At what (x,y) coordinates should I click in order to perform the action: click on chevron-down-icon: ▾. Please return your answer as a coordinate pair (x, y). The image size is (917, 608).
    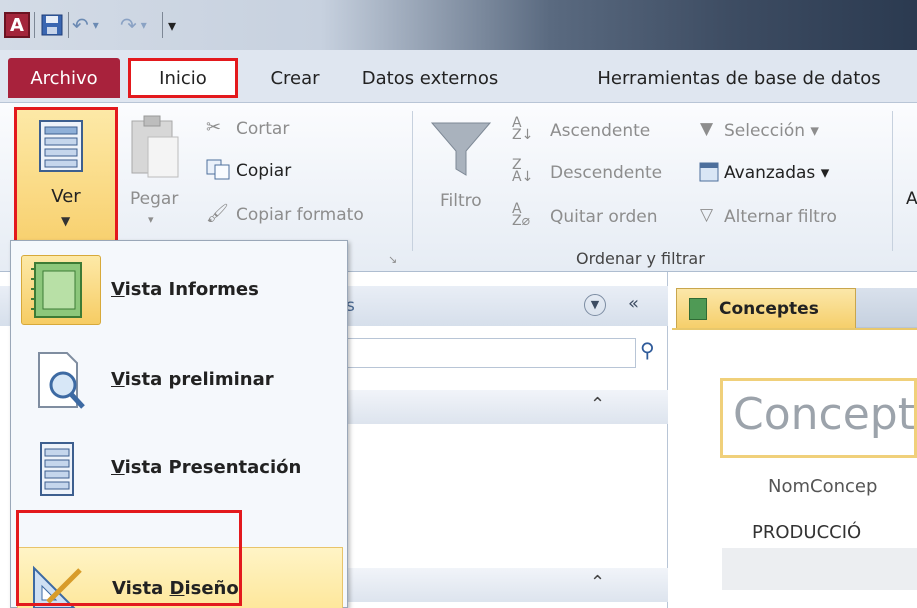
    Looking at the image, I should click on (151, 219).